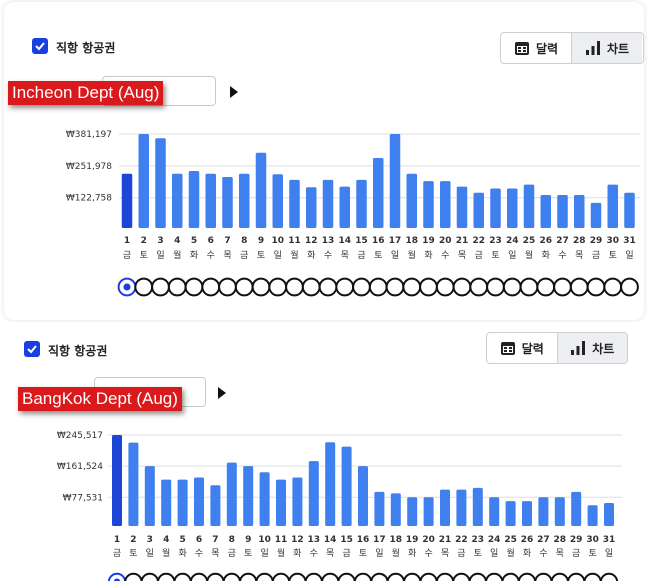 This screenshot has height=581, width=650. What do you see at coordinates (411, 241) in the screenshot?
I see `x-tick-label: 18` at bounding box center [411, 241].